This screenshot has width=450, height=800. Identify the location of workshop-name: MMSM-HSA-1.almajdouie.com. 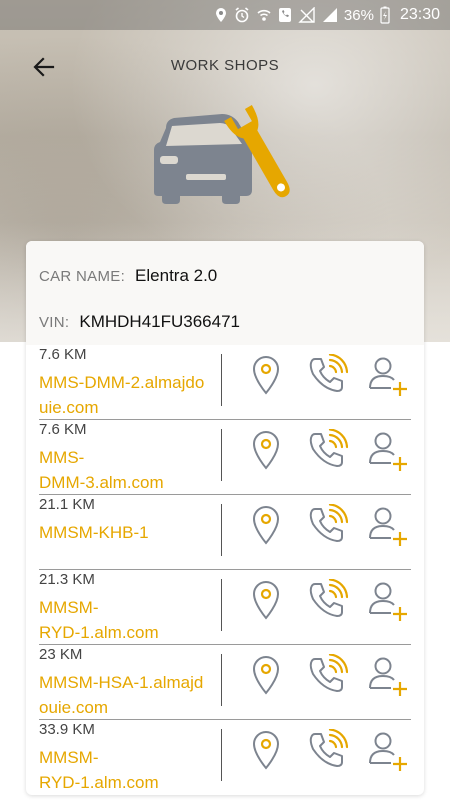
(125, 695).